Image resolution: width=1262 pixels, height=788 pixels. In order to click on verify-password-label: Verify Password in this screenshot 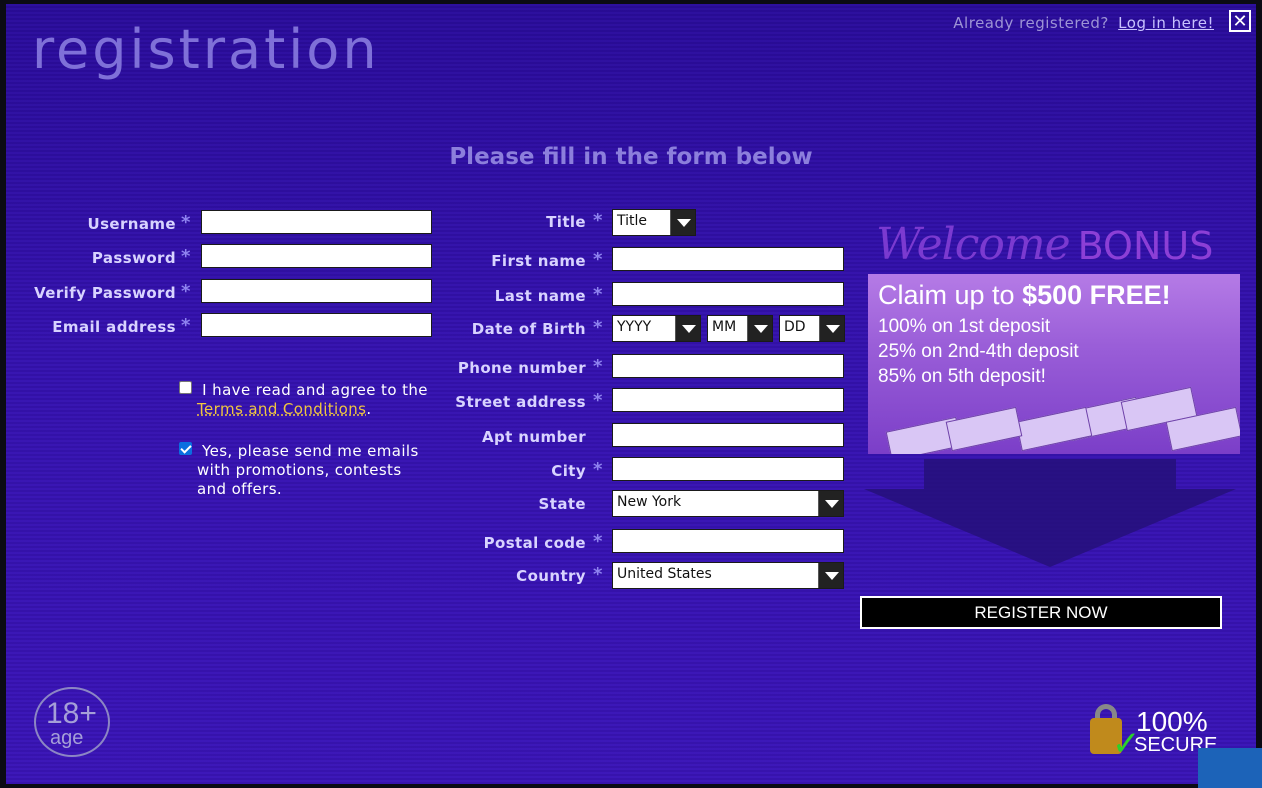, I will do `click(105, 293)`.